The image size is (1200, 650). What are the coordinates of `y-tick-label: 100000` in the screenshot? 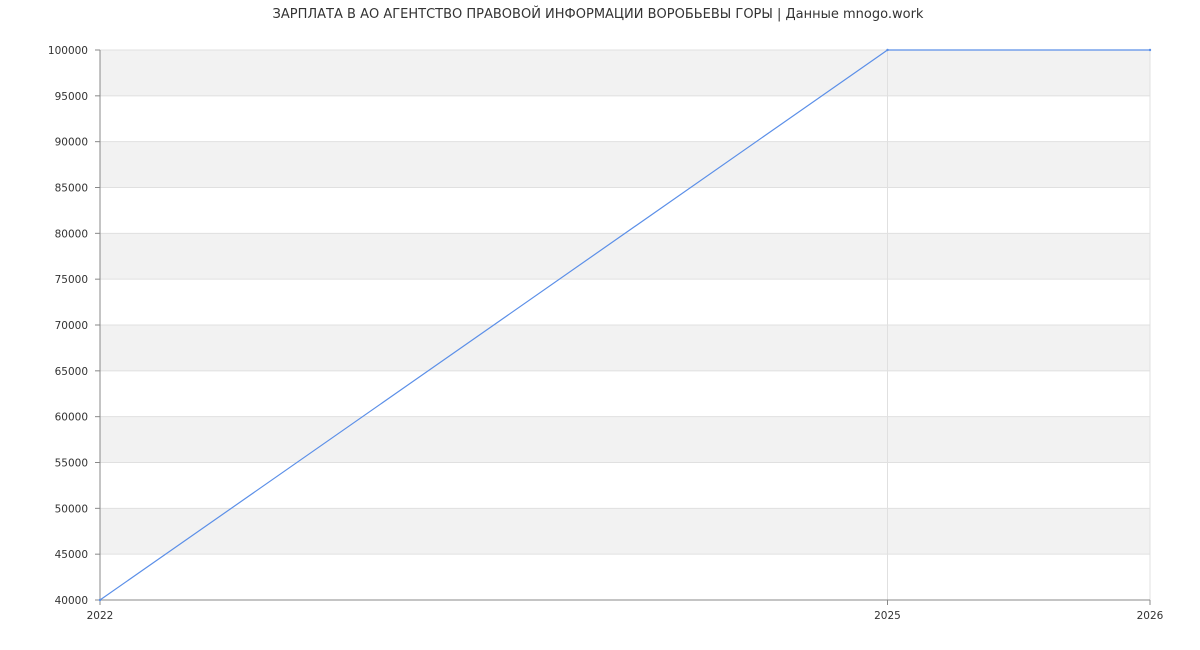 It's located at (68, 51).